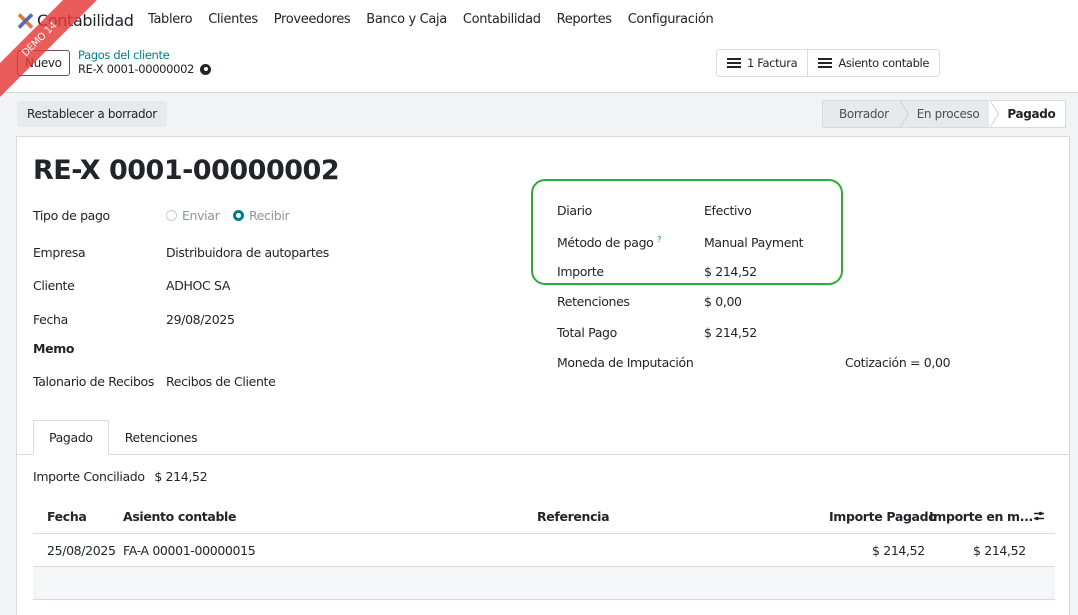 This screenshot has width=1078, height=615. What do you see at coordinates (81, 550) in the screenshot?
I see `cell-fecha: 25/08/2025` at bounding box center [81, 550].